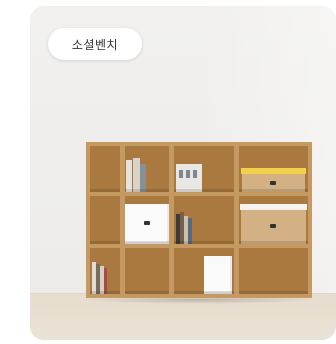  I want to click on category-badge: 소셜벤치, so click(95, 44).